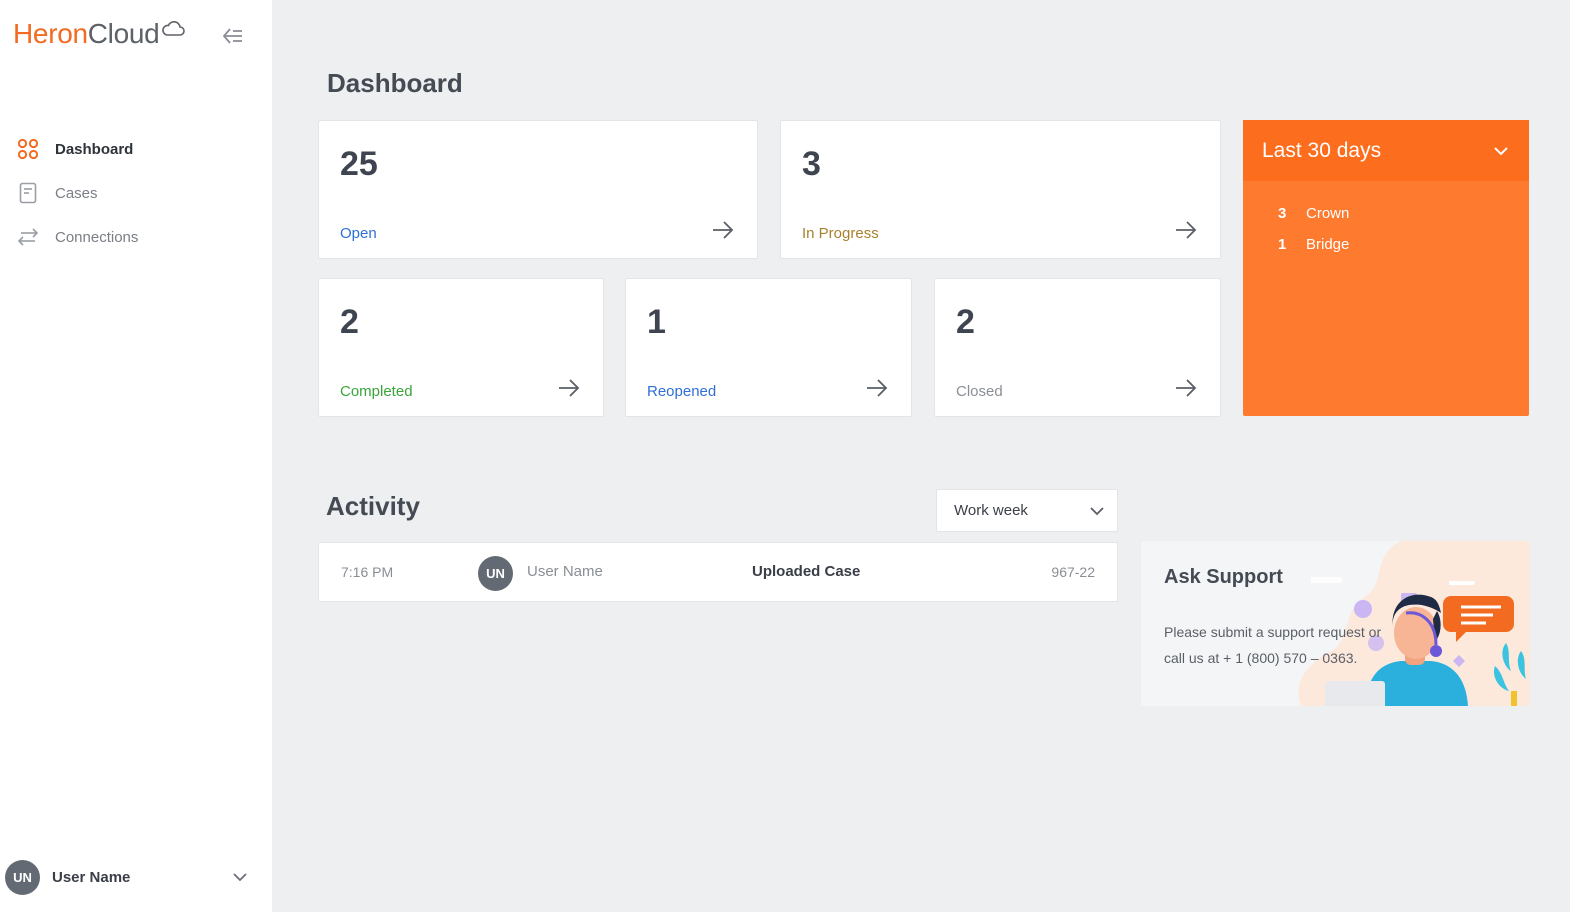 The width and height of the screenshot is (1570, 912). Describe the element at coordinates (123, 33) in the screenshot. I see `logo-text-secondary: Cloud` at that location.